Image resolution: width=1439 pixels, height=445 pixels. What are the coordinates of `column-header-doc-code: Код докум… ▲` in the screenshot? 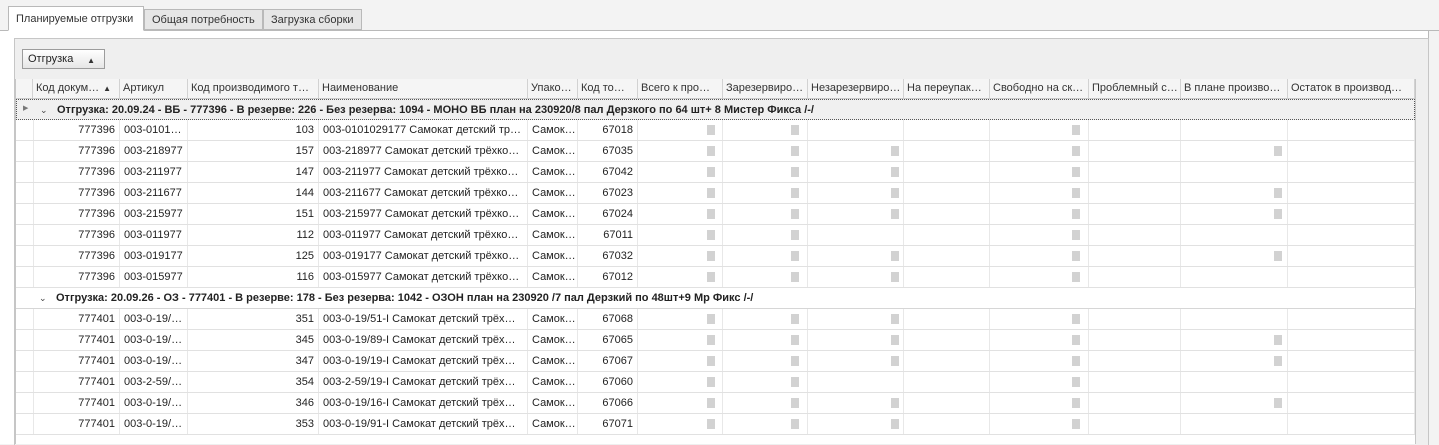 It's located at (76, 88).